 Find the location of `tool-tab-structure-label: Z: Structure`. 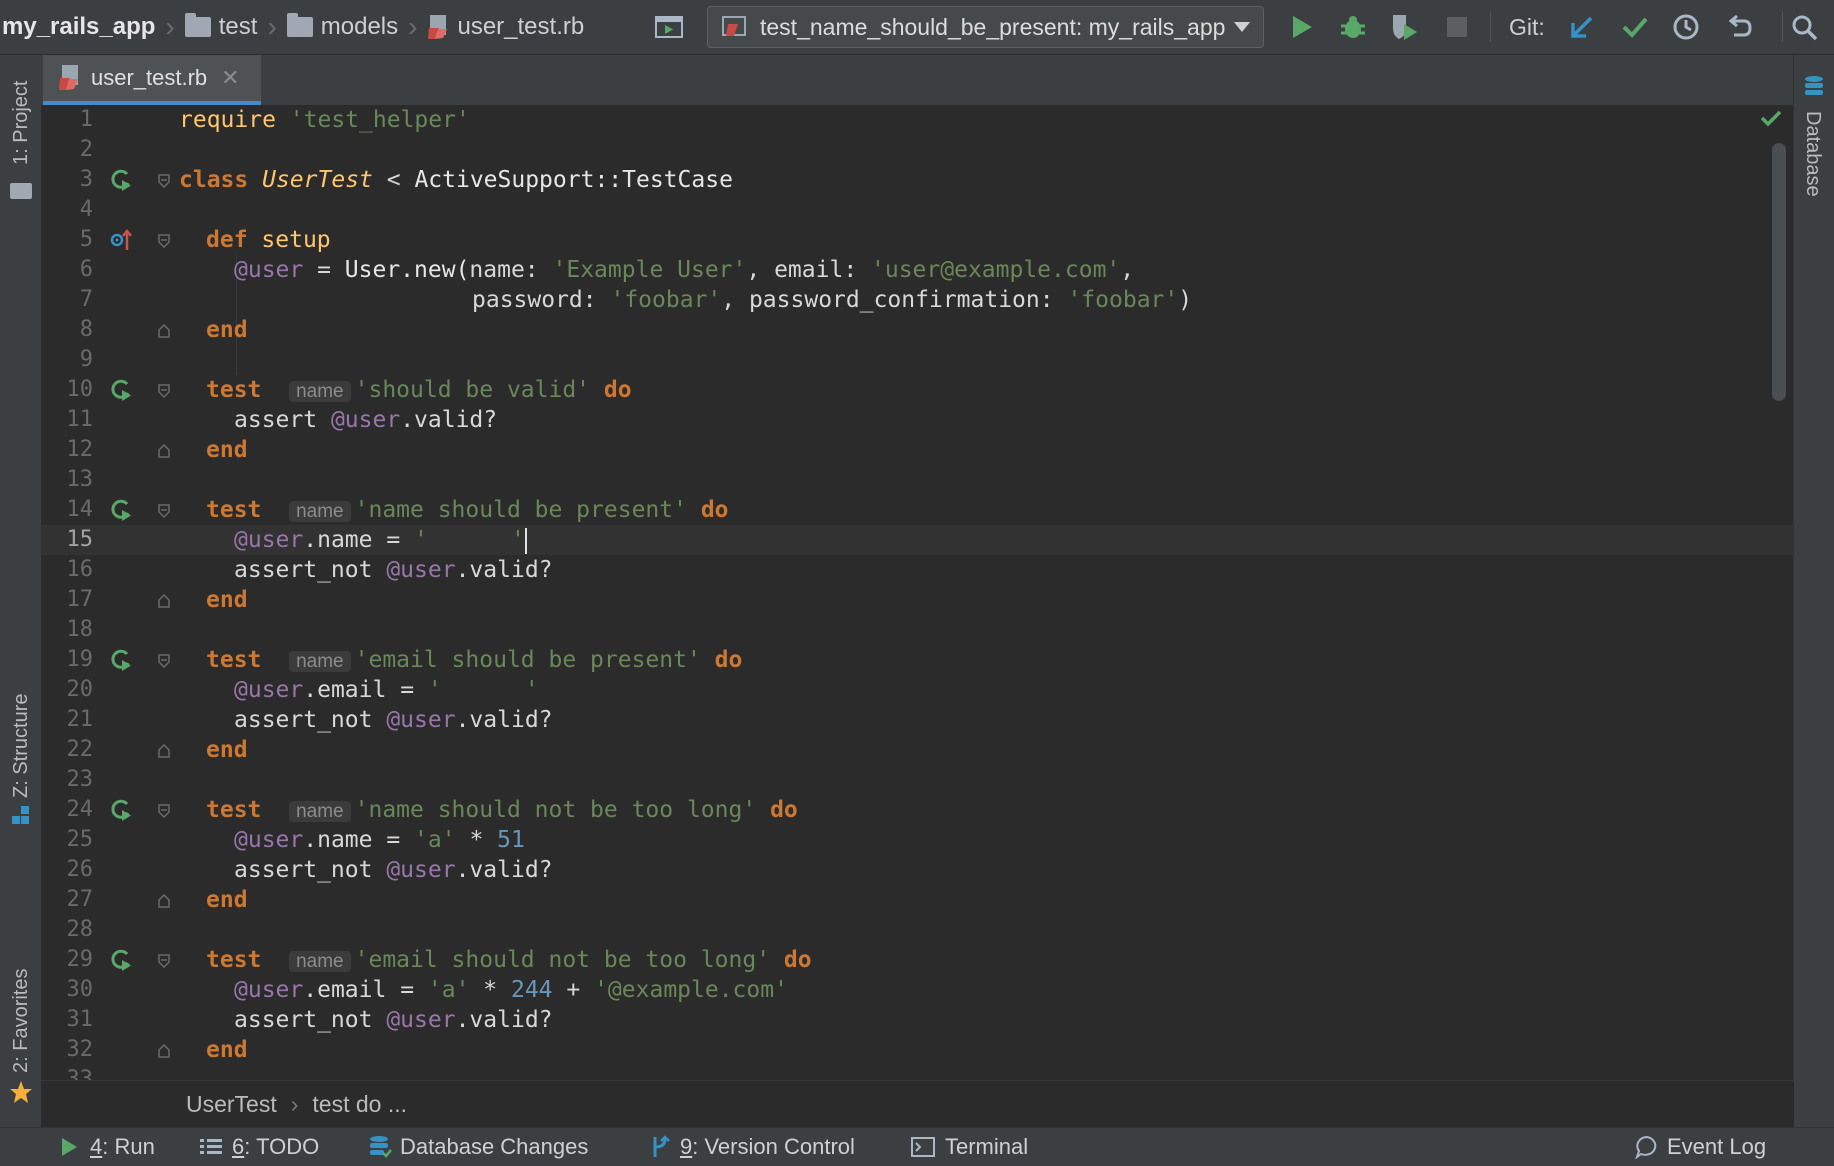

tool-tab-structure-label: Z: Structure is located at coordinates (21, 745).